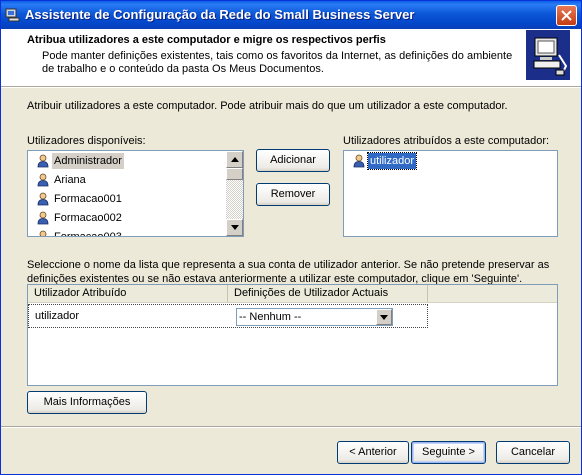 The width and height of the screenshot is (582, 475). I want to click on add-button: Adicionar, so click(293, 160).